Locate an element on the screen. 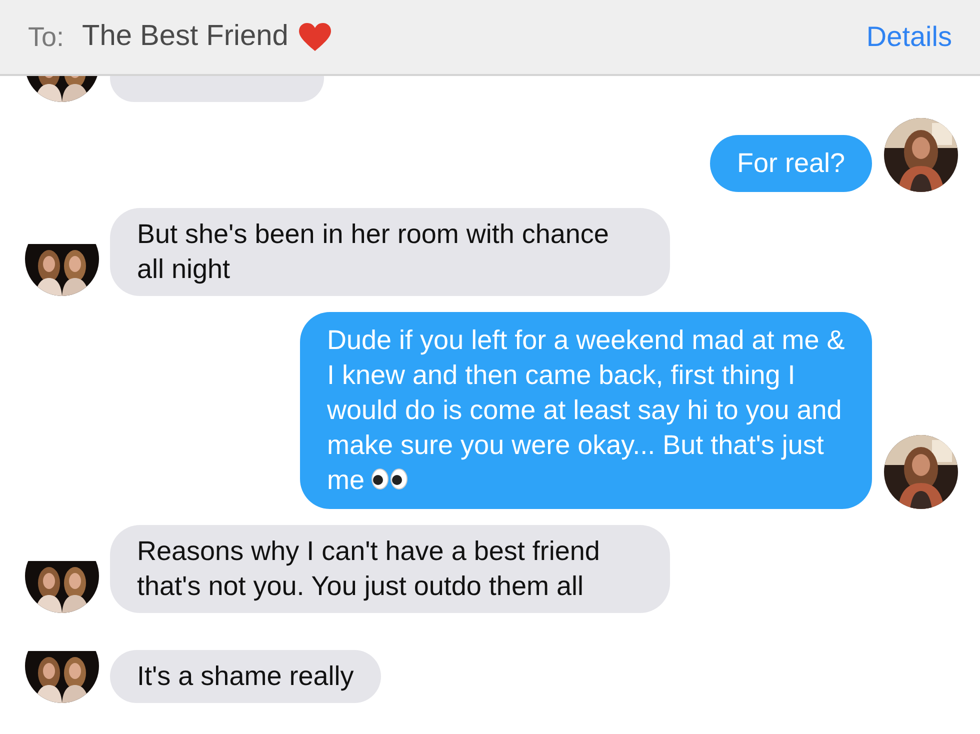 The height and width of the screenshot is (734, 980). recipient-name: The Best Friend is located at coordinates (185, 36).